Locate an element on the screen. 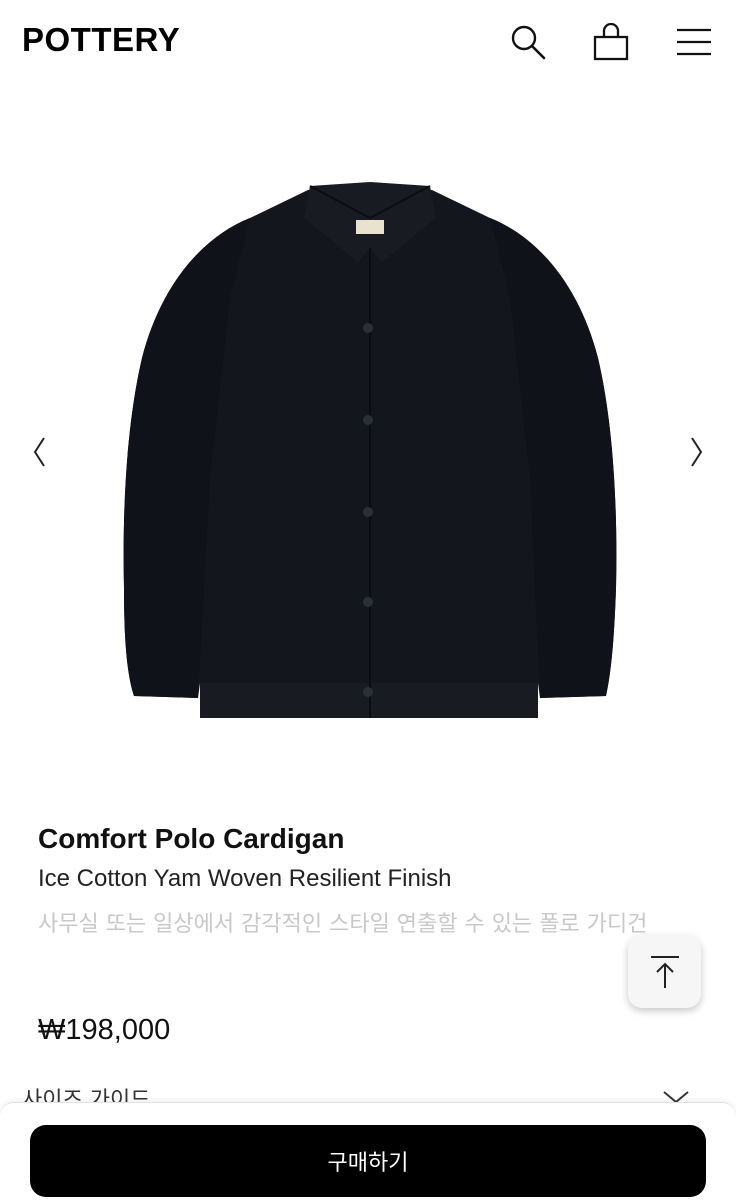 Image resolution: width=736 pixels, height=1200 pixels. arrow-up-to-top-icon is located at coordinates (664, 971).